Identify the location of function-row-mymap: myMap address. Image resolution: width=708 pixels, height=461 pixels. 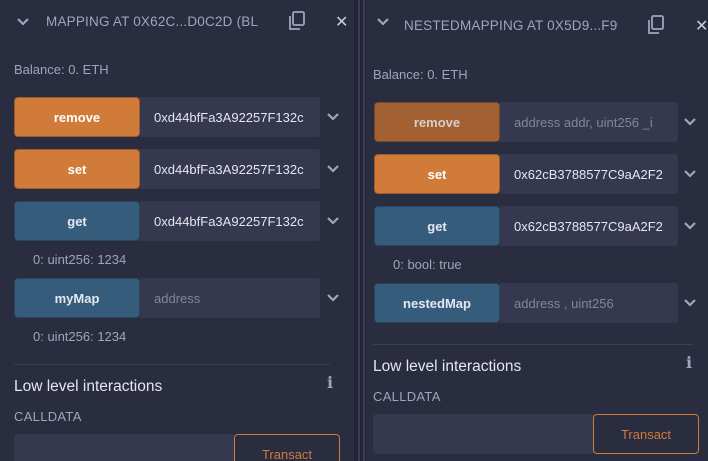
(181, 298).